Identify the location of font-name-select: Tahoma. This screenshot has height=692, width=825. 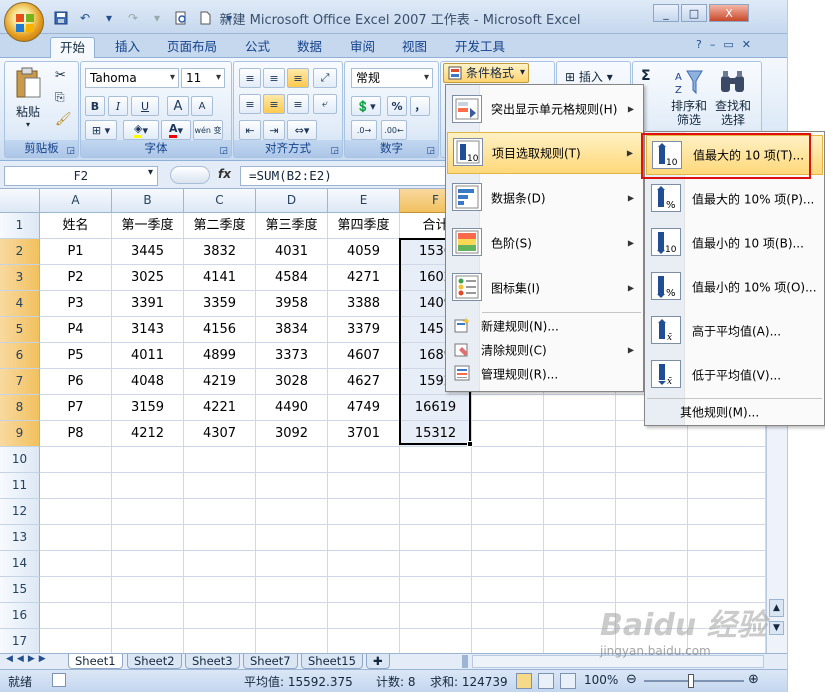
(132, 78).